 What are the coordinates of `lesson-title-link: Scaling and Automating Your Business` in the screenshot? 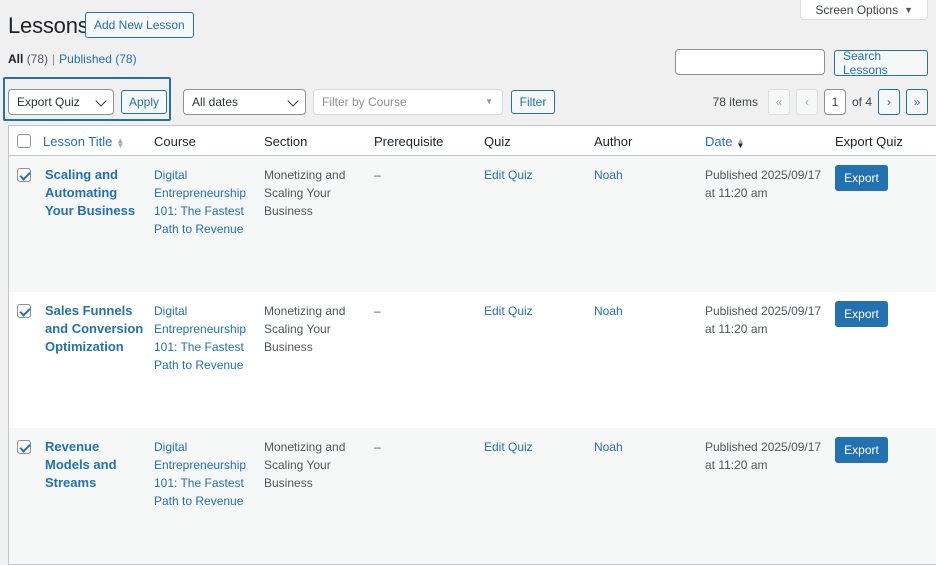 It's located at (95, 193).